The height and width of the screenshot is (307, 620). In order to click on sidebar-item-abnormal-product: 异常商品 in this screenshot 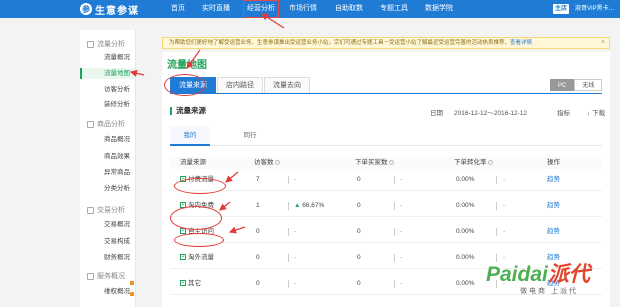, I will do `click(108, 172)`.